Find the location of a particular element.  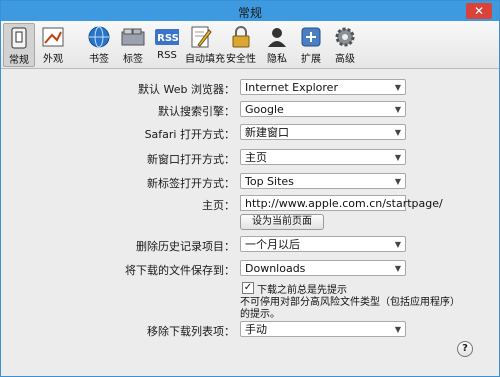

search-engine-value: Google is located at coordinates (264, 109).